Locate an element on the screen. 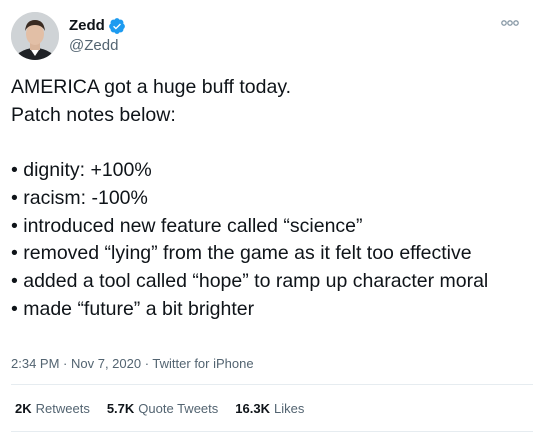 The height and width of the screenshot is (434, 533). retweets-stat: 2K Retweets is located at coordinates (52, 409).